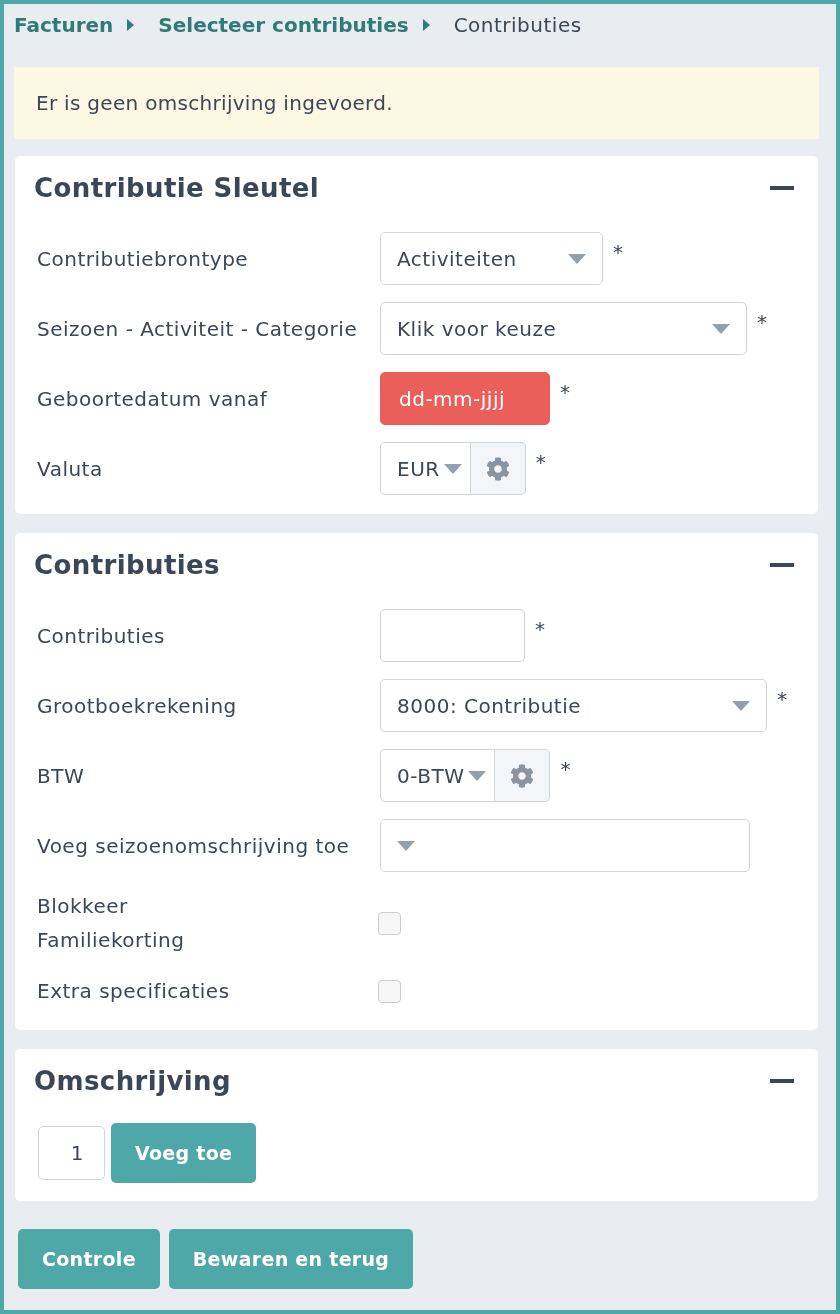  I want to click on section-title: Contributie Sleutel, so click(177, 188).